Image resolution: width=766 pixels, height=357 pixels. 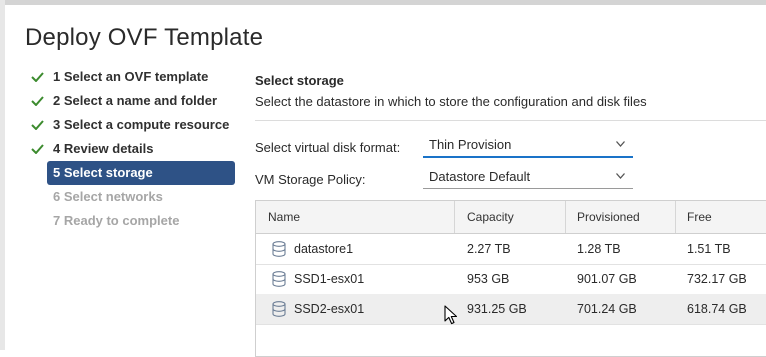 I want to click on step-label: 7 Ready to complete, so click(x=116, y=220).